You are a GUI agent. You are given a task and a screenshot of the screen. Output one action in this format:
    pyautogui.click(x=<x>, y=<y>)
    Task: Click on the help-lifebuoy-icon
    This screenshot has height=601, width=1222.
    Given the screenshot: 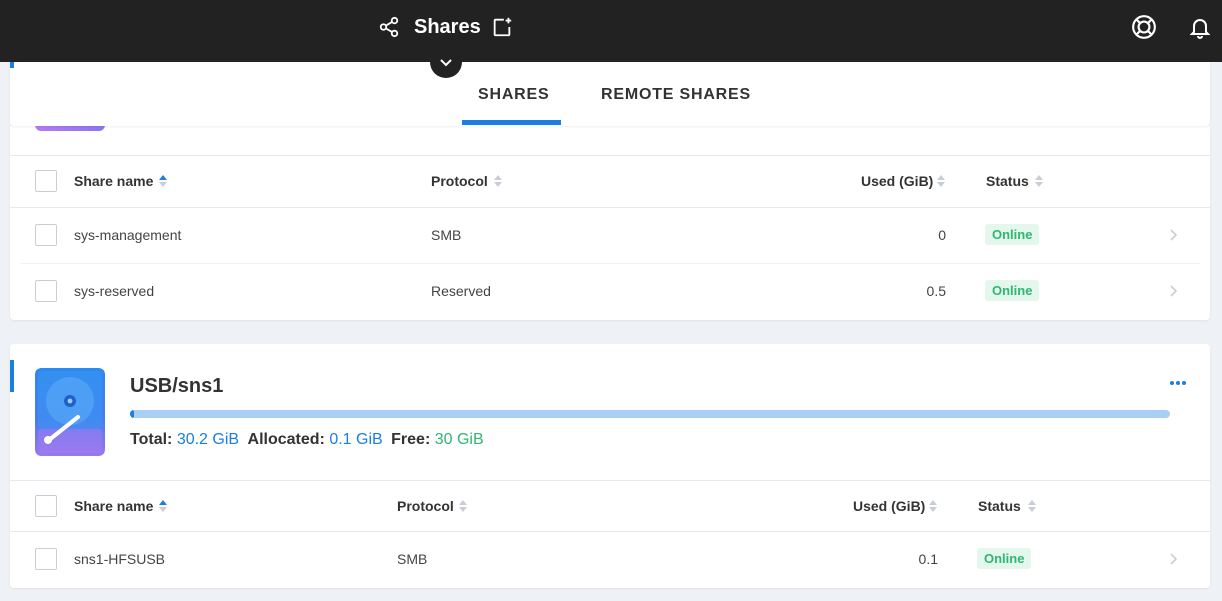 What is the action you would take?
    pyautogui.click(x=1144, y=27)
    